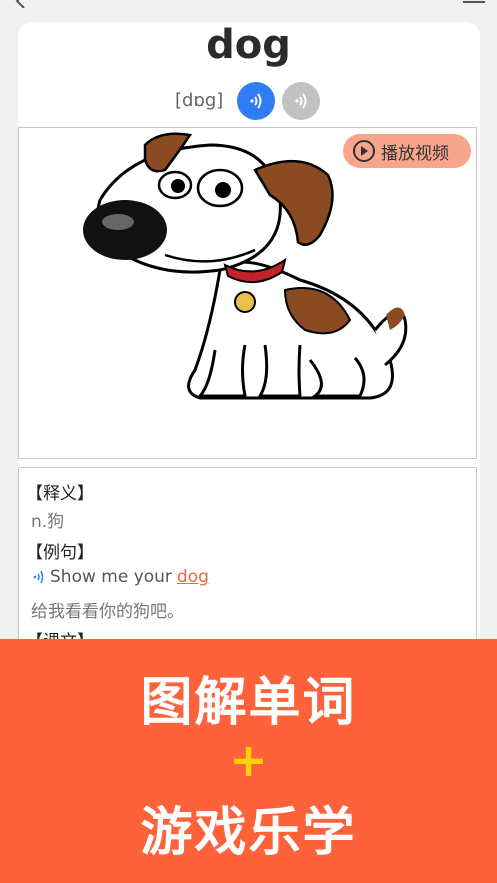 This screenshot has width=497, height=883. I want to click on top-bar, so click(248, 10).